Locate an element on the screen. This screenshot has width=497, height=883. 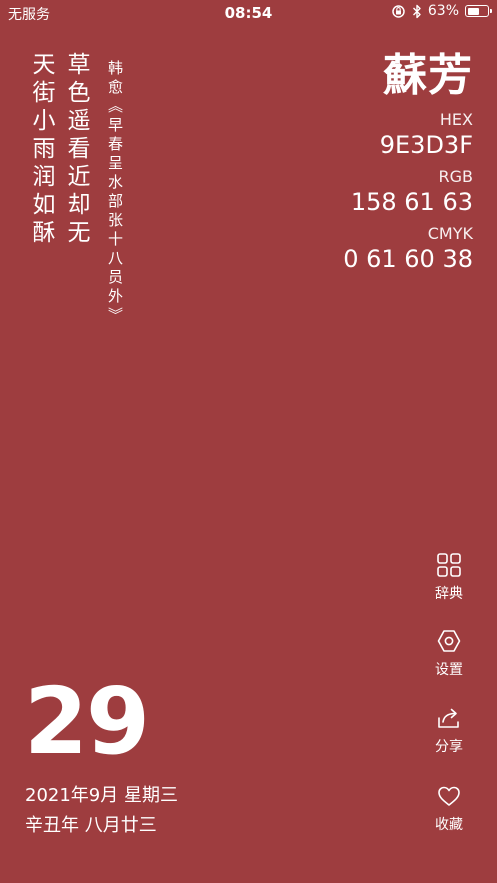
heart-icon is located at coordinates (449, 796).